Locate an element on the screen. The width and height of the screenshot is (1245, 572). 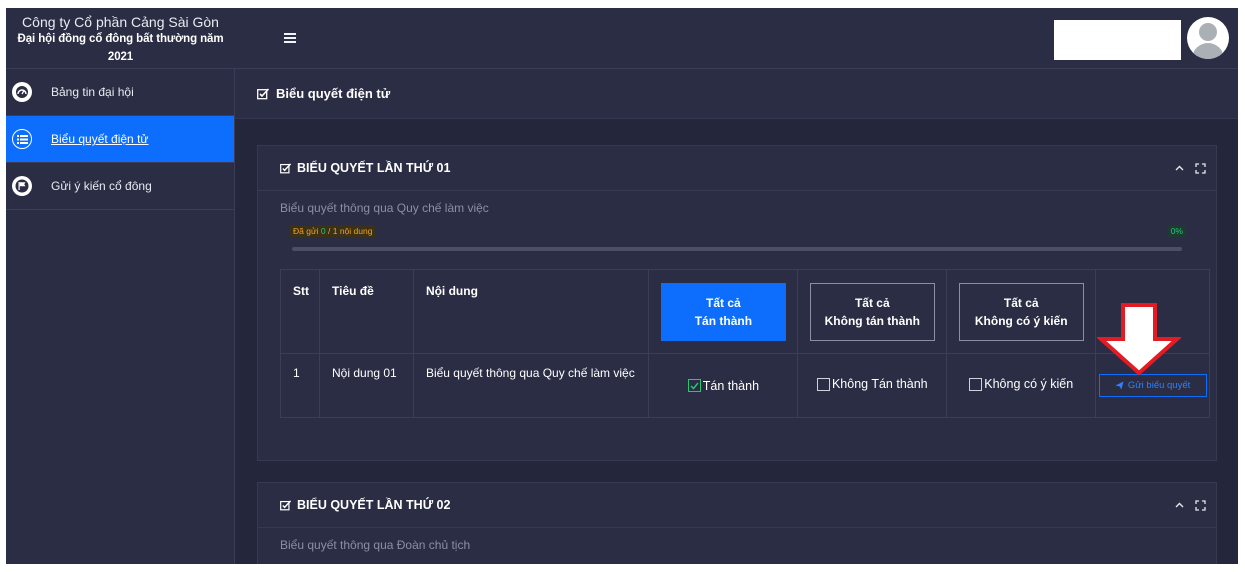
approve-label: Tán thành is located at coordinates (731, 385).